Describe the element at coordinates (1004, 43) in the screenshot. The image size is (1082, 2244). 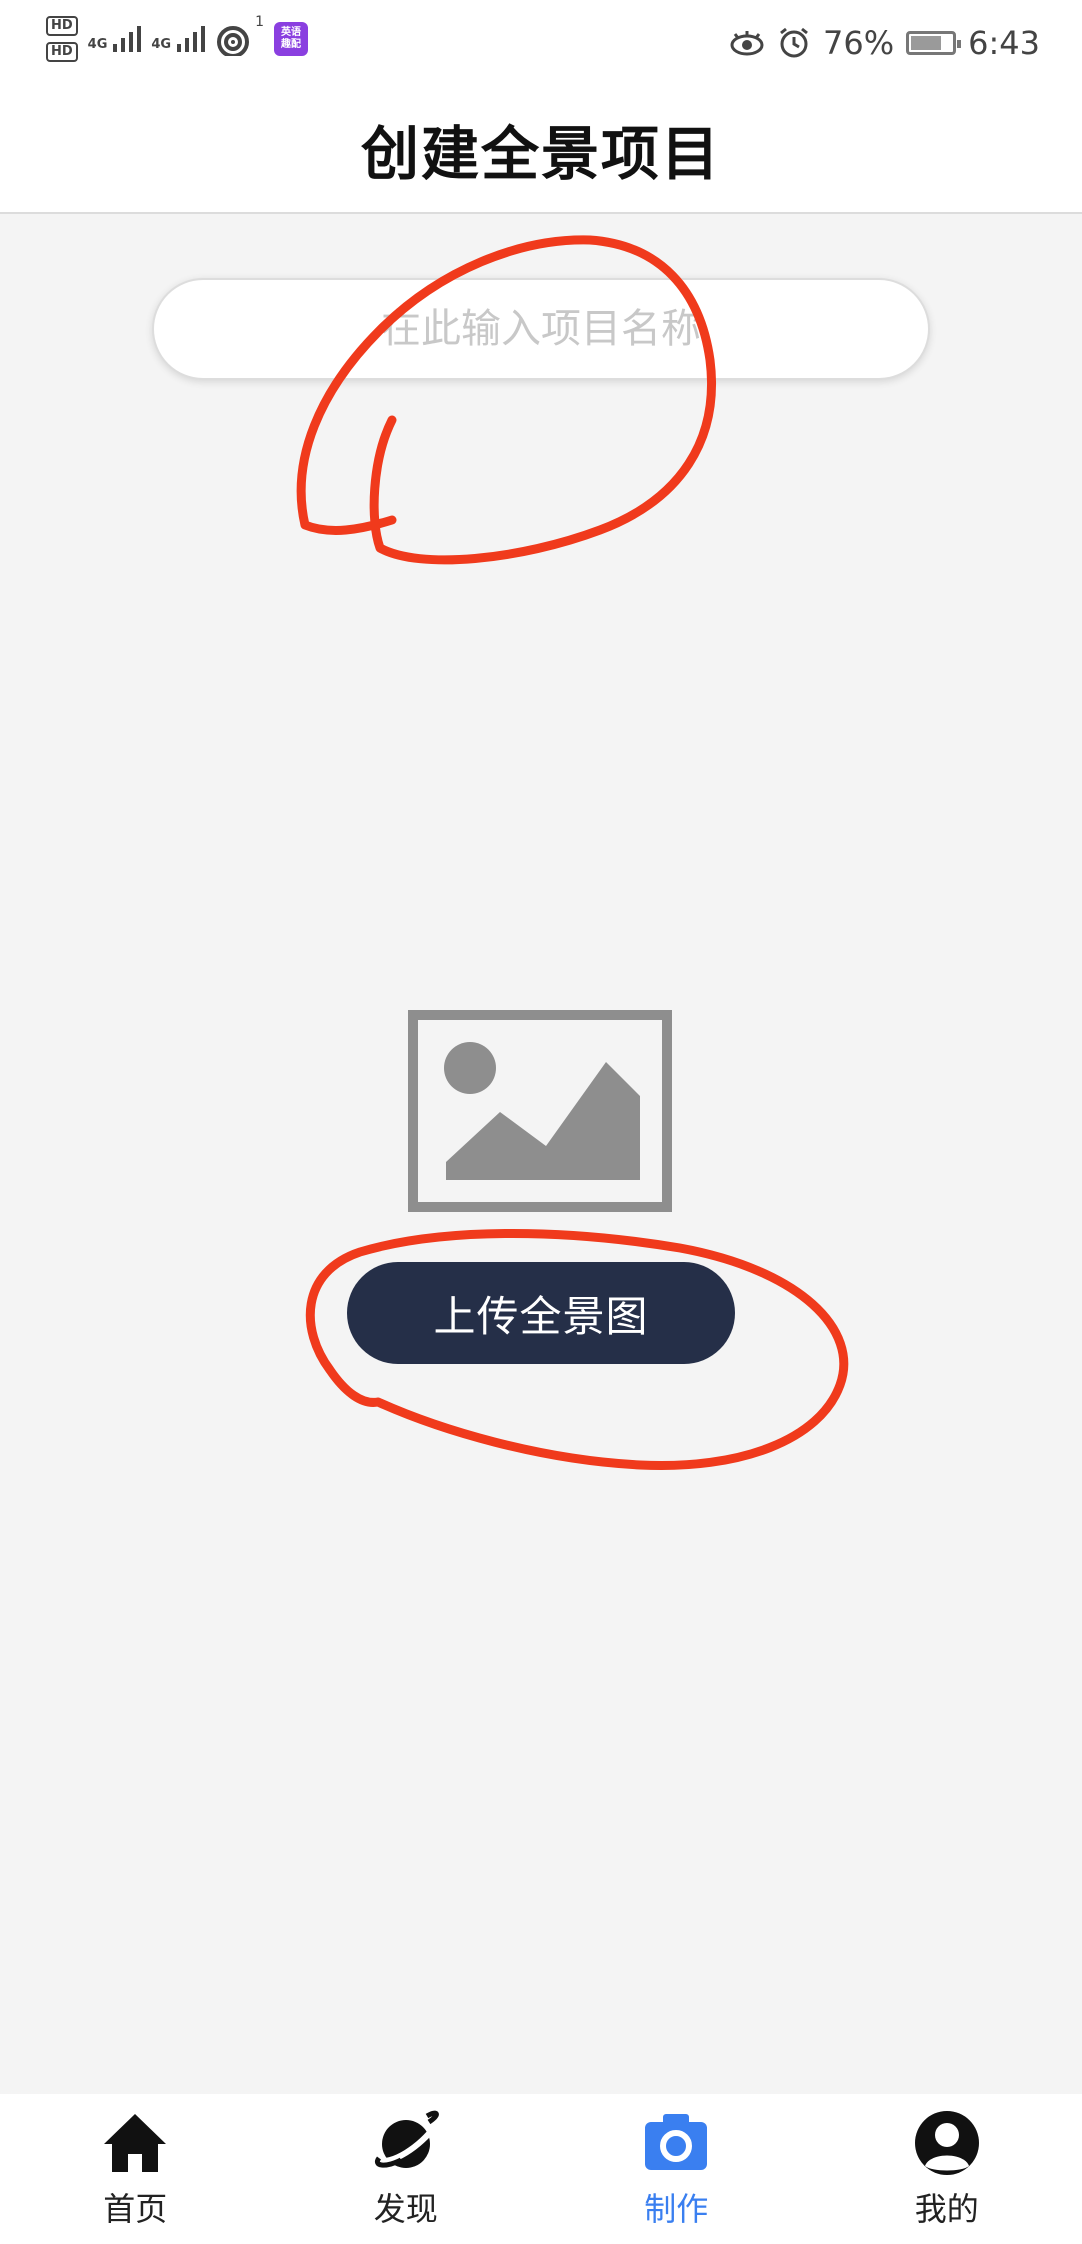
I see `clock-time: 6:43` at that location.